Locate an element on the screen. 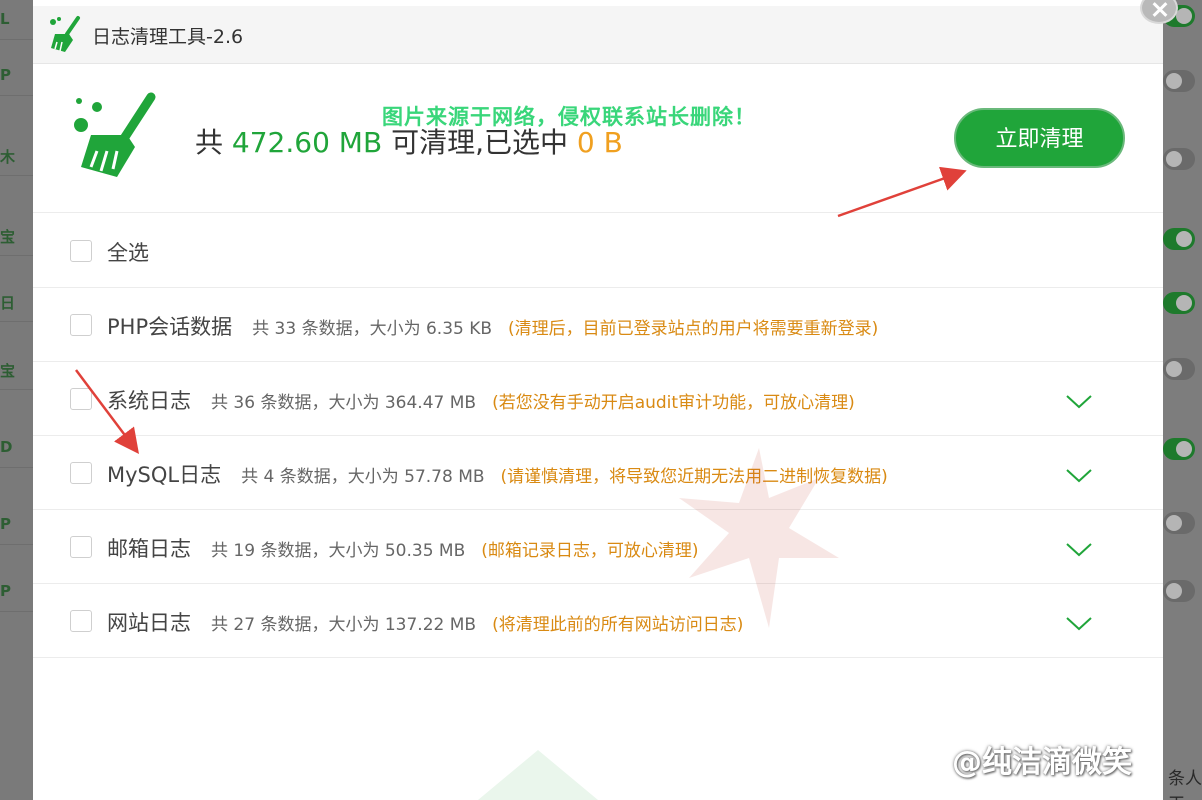 This screenshot has height=800, width=1202. select-all-checkbox is located at coordinates (81, 251).